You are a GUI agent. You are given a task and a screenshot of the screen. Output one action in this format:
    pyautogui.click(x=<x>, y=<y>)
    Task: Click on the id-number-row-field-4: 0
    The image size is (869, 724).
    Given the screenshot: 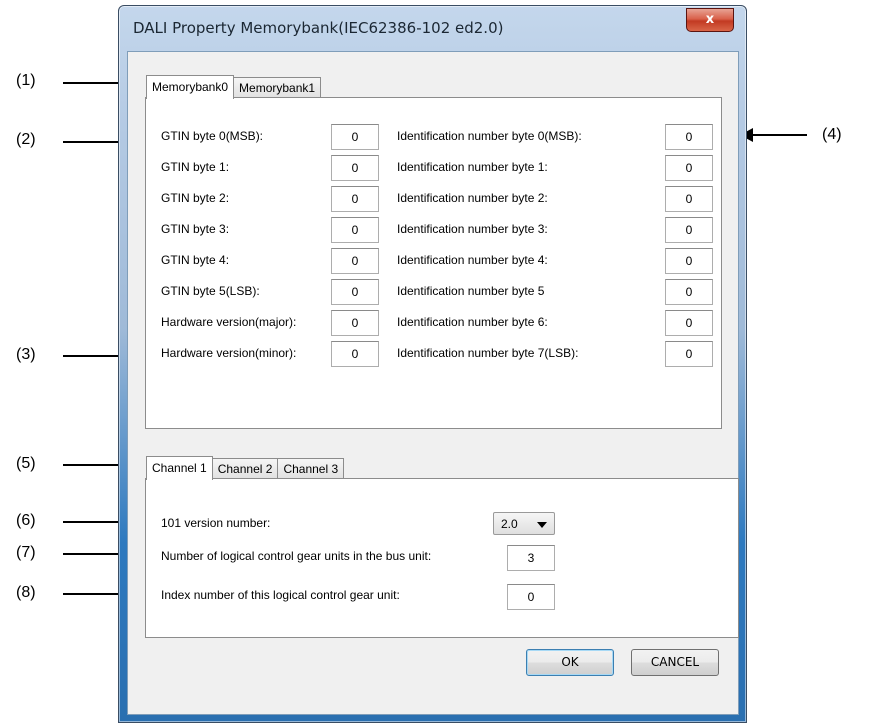 What is the action you would take?
    pyautogui.click(x=689, y=261)
    